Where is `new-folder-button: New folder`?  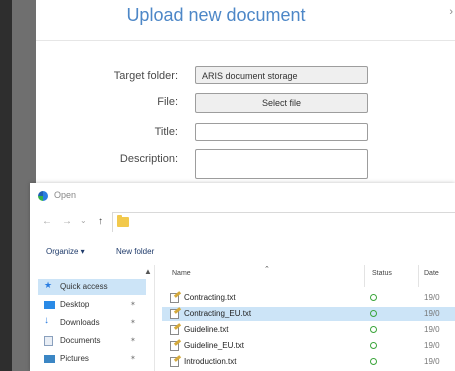 new-folder-button: New folder is located at coordinates (135, 251).